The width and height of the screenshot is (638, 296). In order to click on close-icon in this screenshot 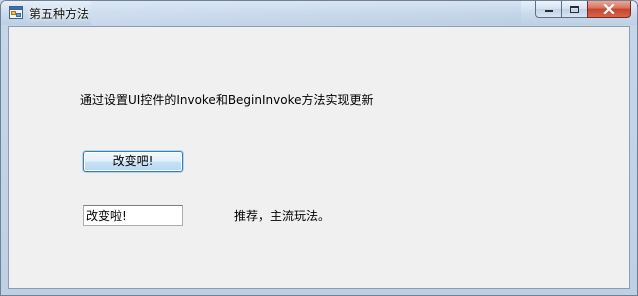, I will do `click(609, 9)`.